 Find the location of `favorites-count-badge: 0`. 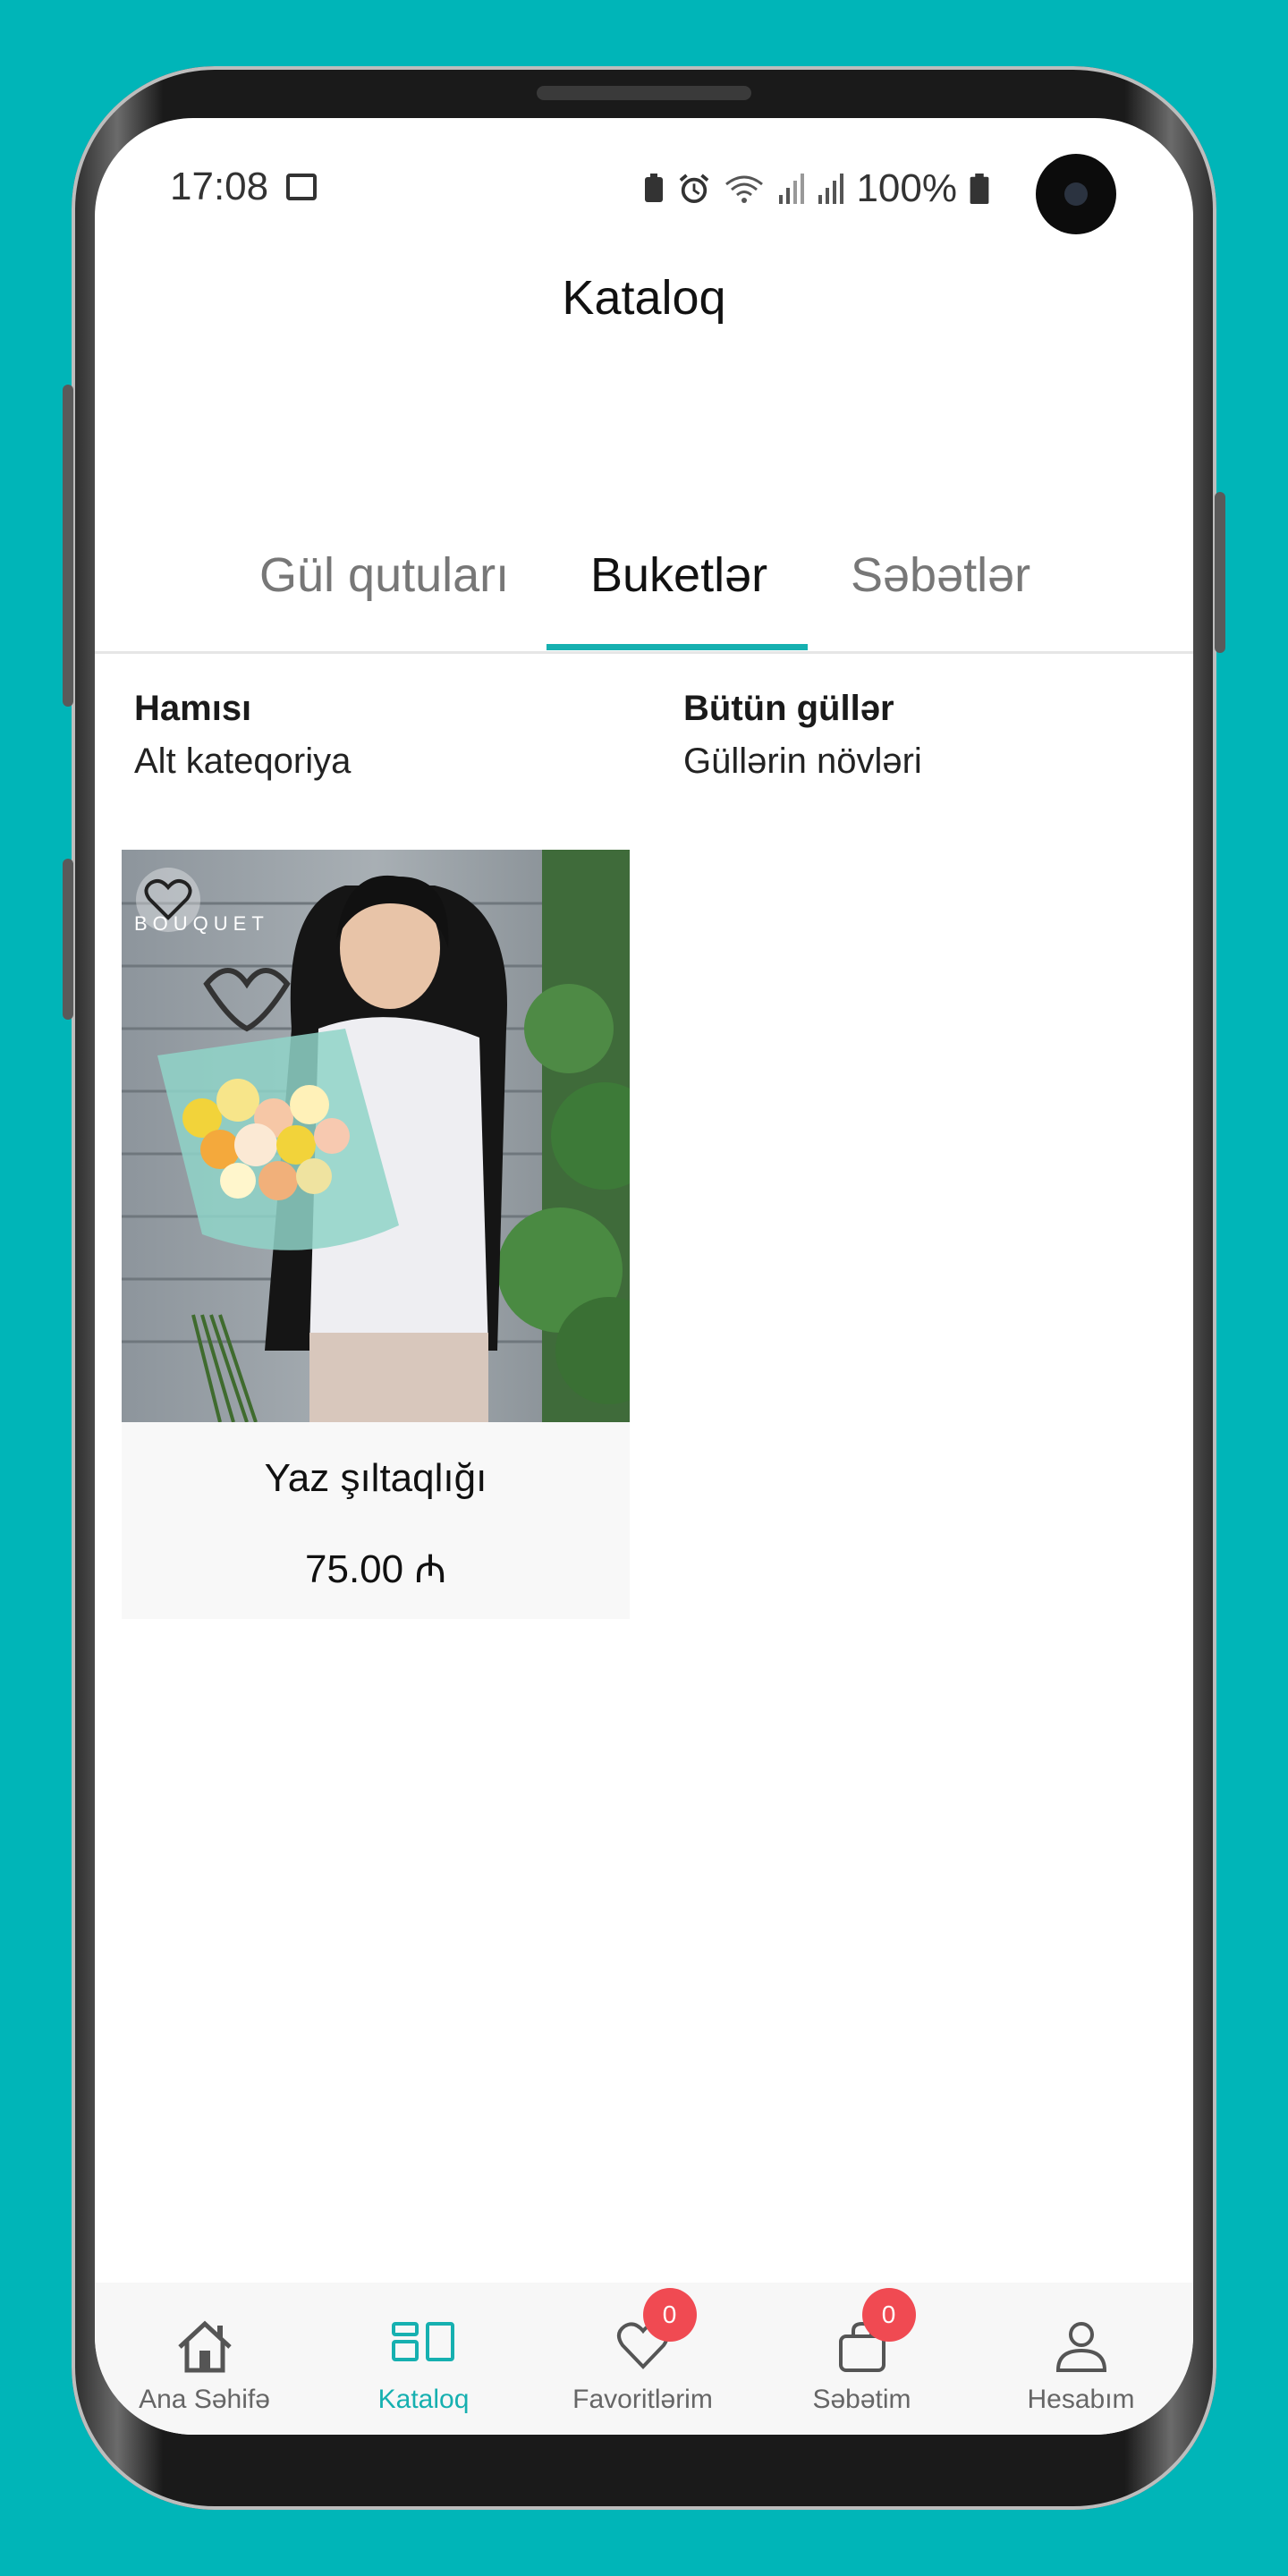

favorites-count-badge: 0 is located at coordinates (669, 2315).